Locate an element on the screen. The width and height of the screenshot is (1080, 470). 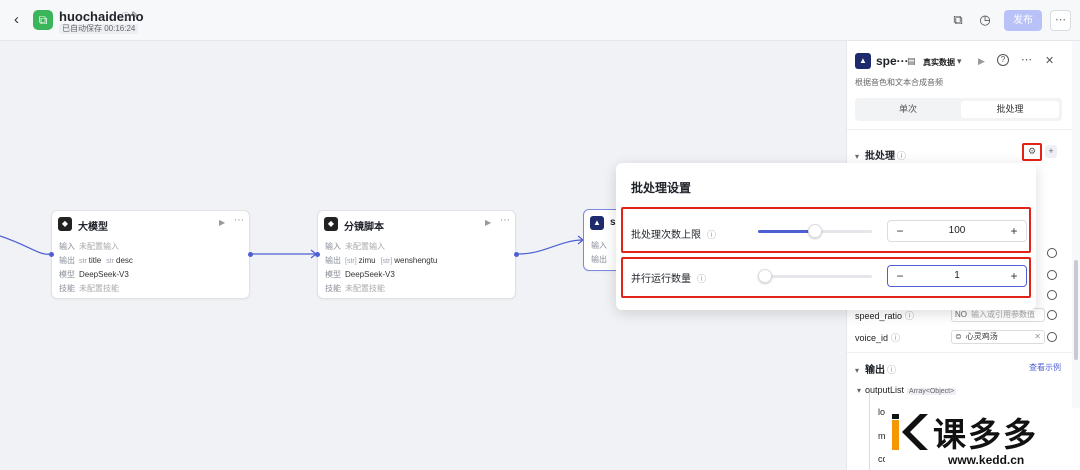
batch-section-header: ▾ 批处理 ⓘ is located at coordinates (880, 154).